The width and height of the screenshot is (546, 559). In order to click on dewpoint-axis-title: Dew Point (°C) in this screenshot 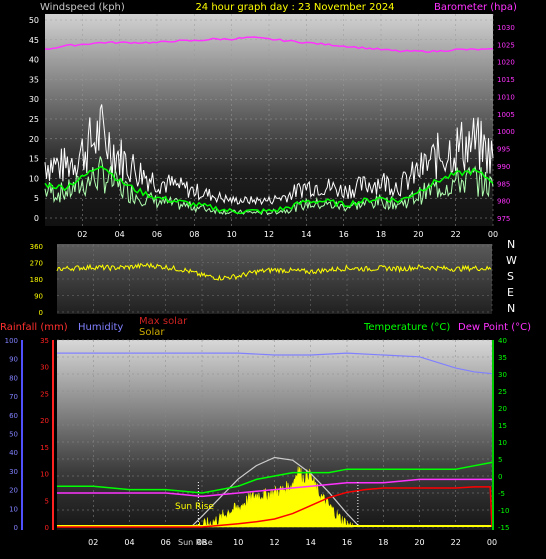, I will do `click(494, 327)`.